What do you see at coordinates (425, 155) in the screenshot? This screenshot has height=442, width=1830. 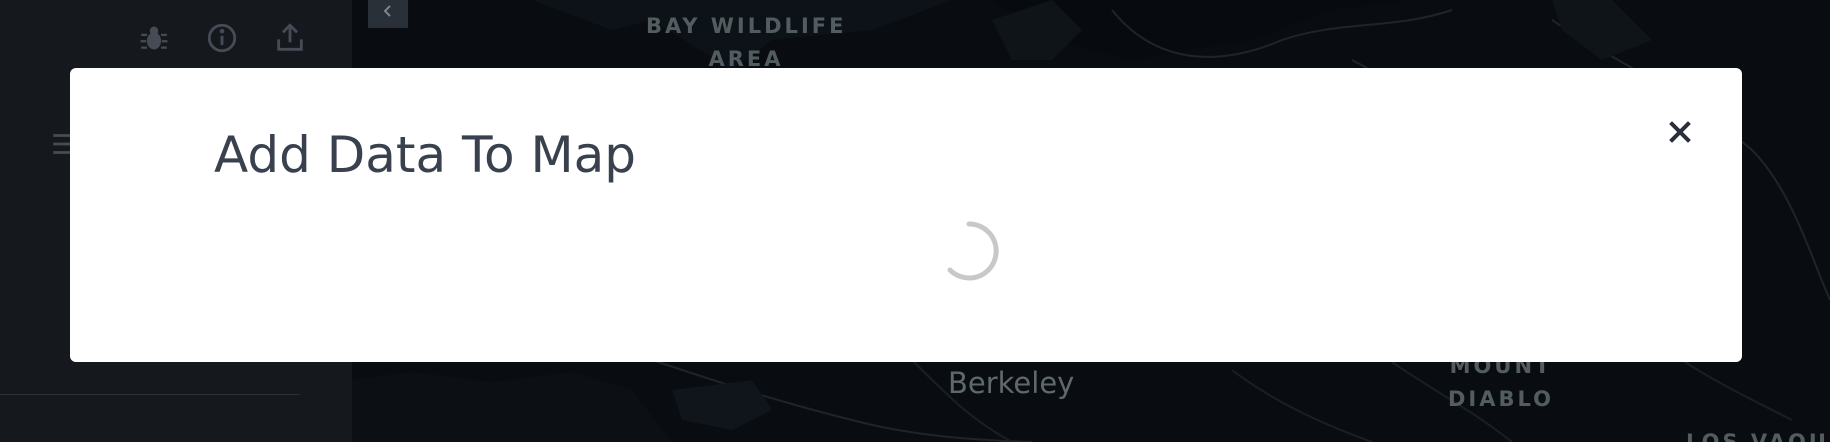 I see `modal-title: Add Data To Map` at bounding box center [425, 155].